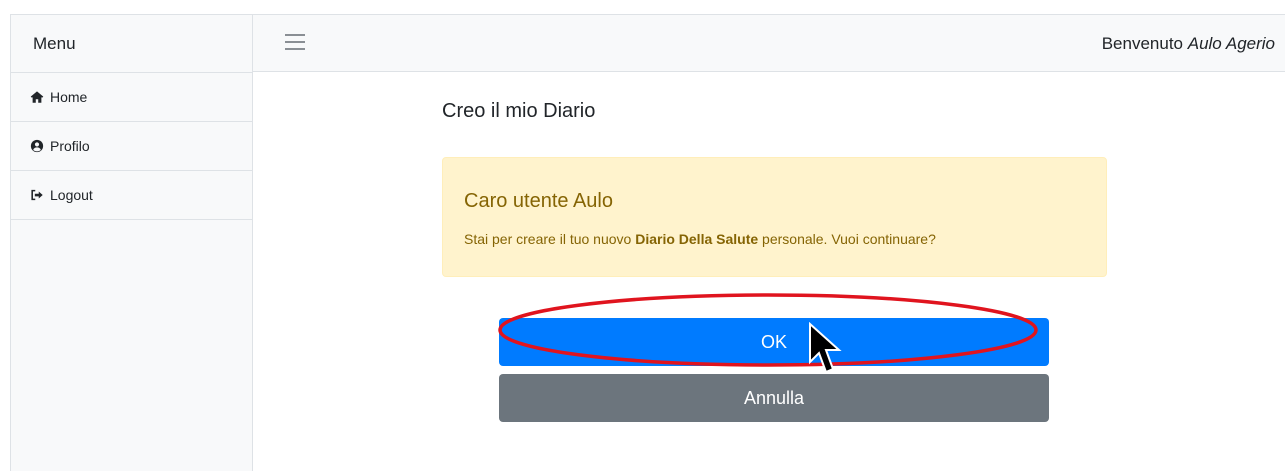 The image size is (1285, 471). I want to click on alert-text-bold: Diario Della Salute, so click(697, 239).